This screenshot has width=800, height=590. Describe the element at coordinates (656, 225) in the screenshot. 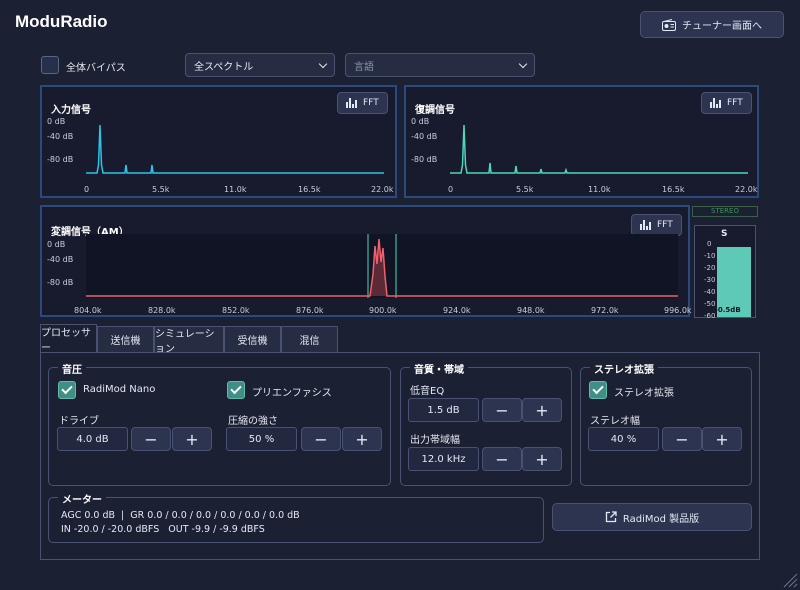

I see `mod-fft-button: FFT` at that location.